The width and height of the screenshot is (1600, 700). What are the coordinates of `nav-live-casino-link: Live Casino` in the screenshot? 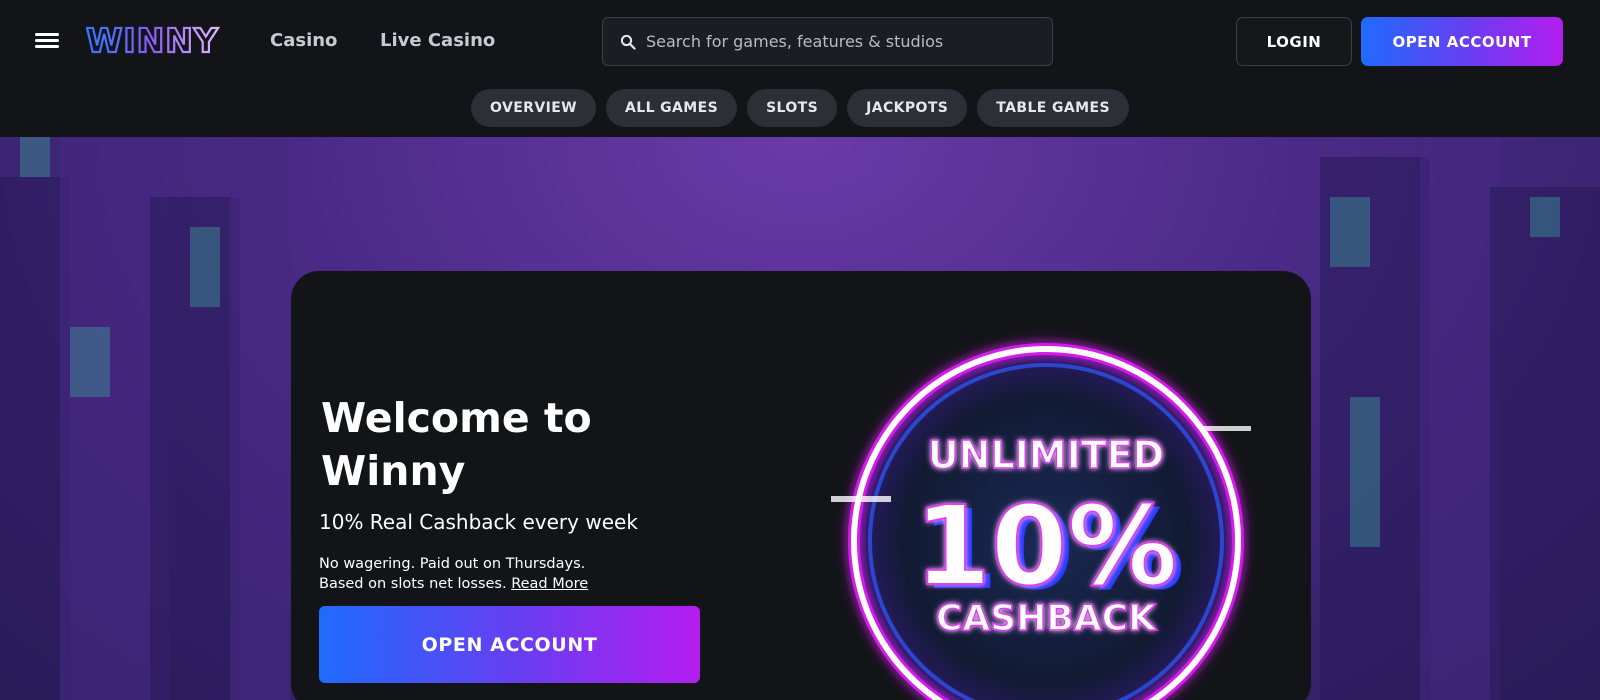 It's located at (437, 40).